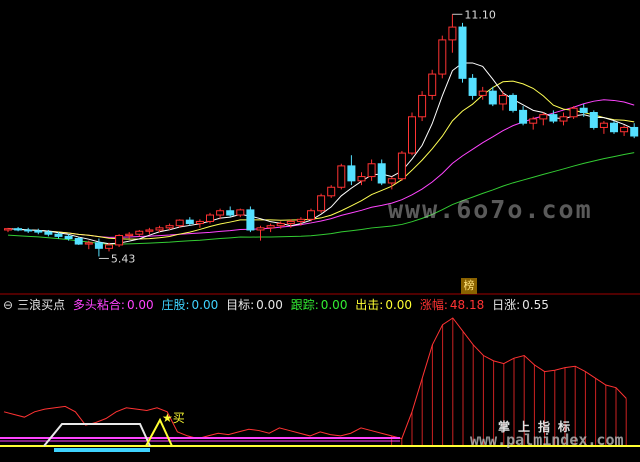 The width and height of the screenshot is (640, 462). Describe the element at coordinates (173, 418) in the screenshot. I see `buy-marker: ★买` at that location.